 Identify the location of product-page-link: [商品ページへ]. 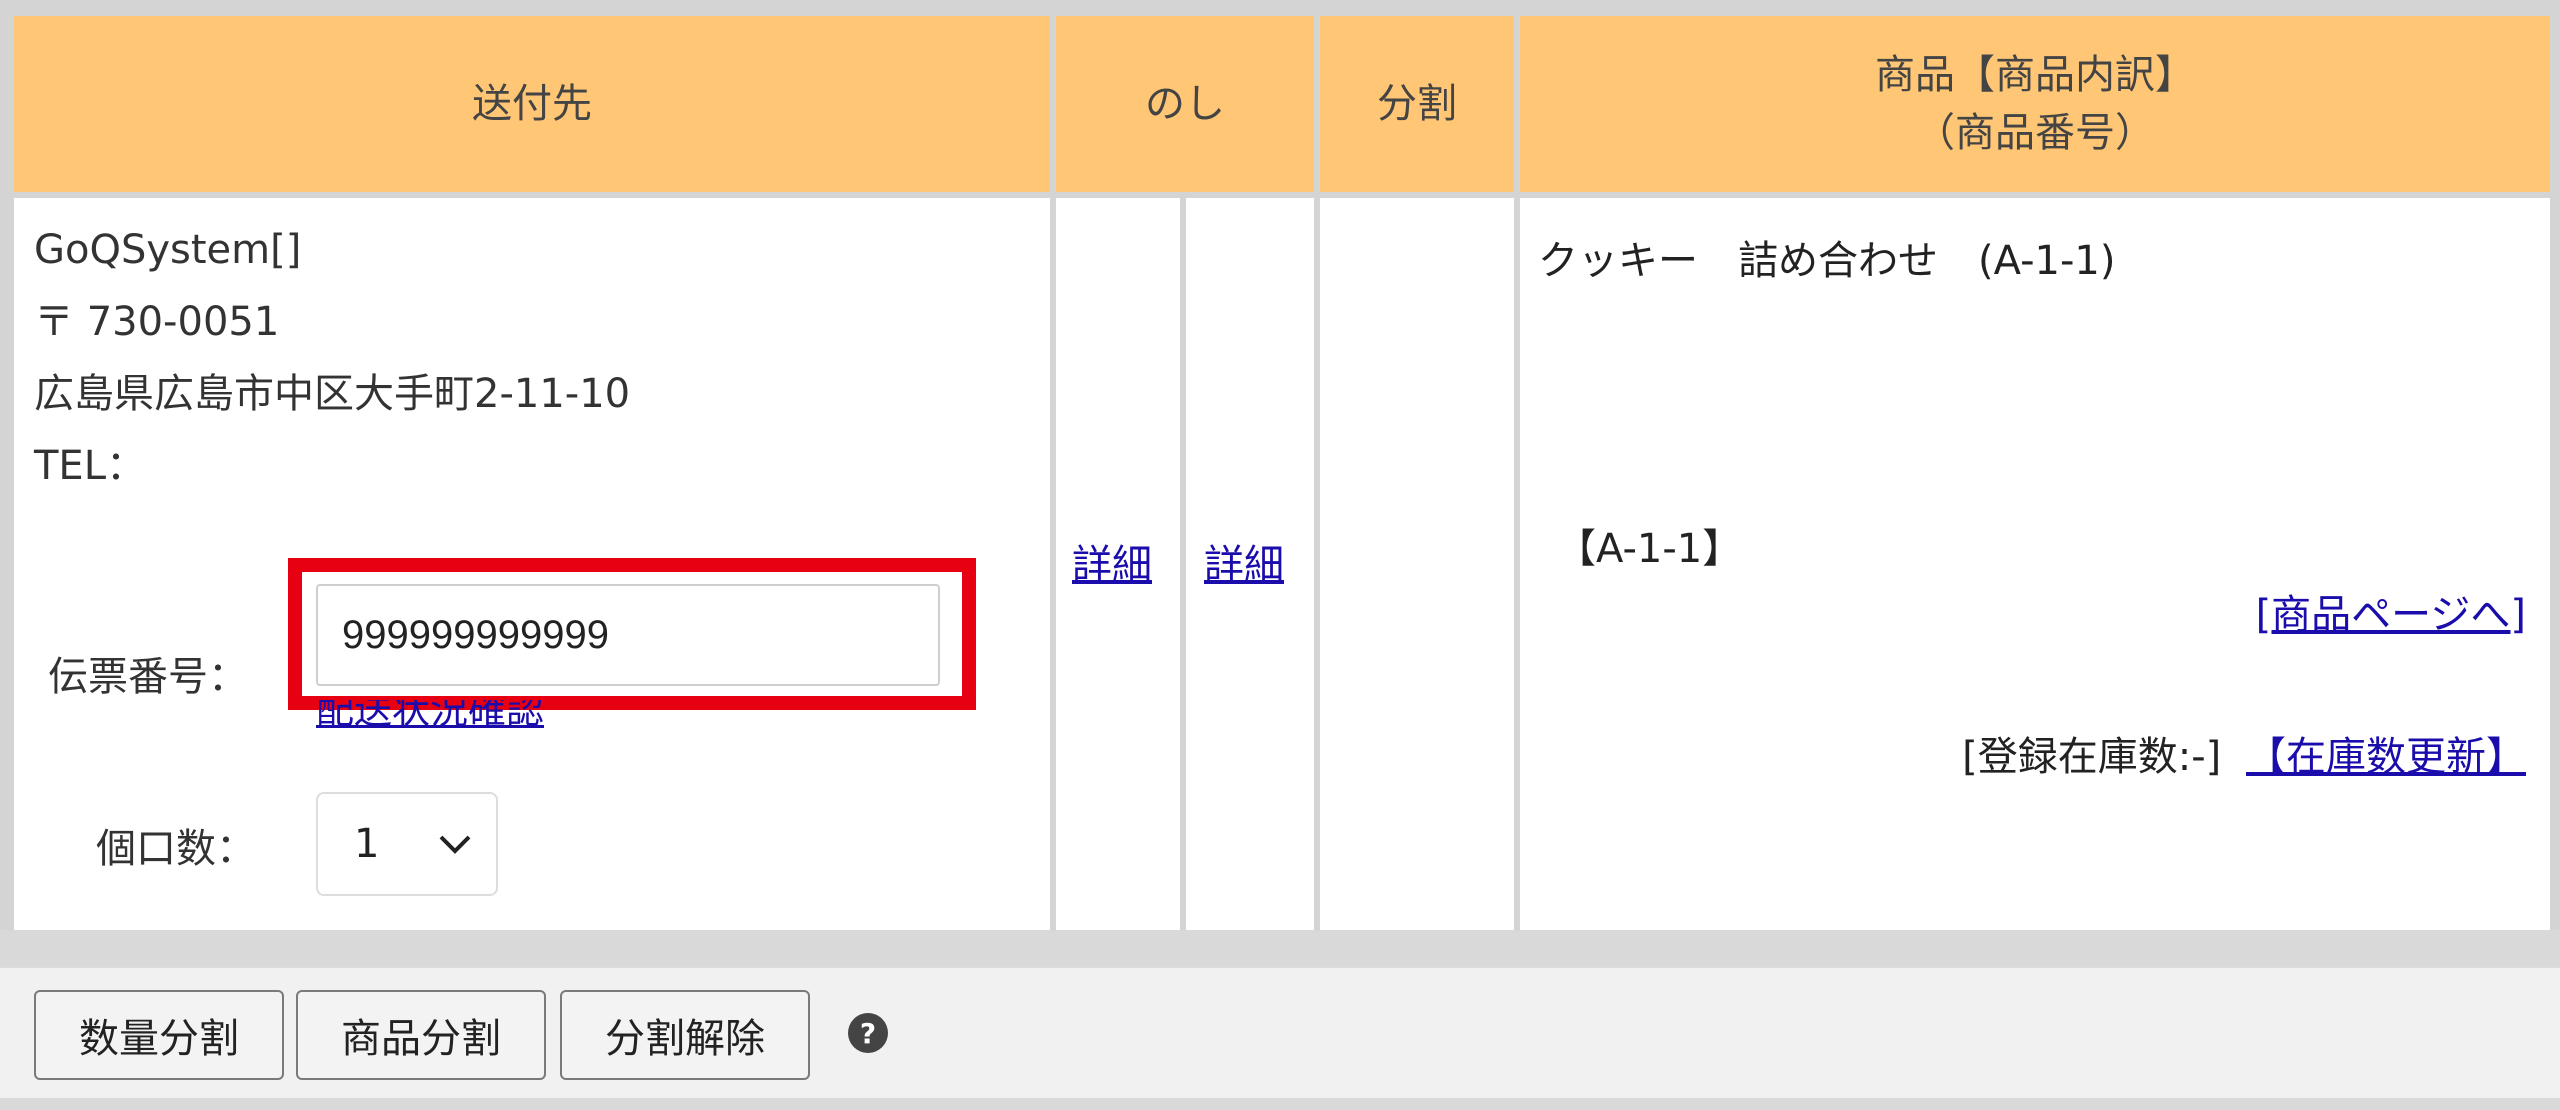
(2391, 611).